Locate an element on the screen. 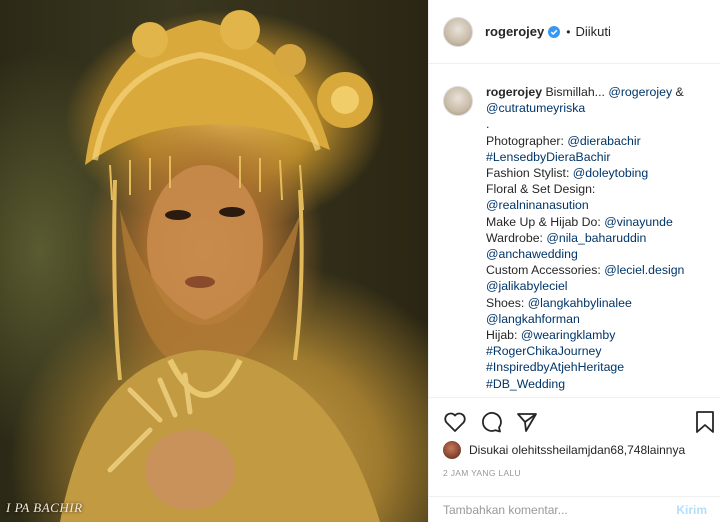 This screenshot has height=522, width=720. likes-middle: dan is located at coordinates (600, 450).